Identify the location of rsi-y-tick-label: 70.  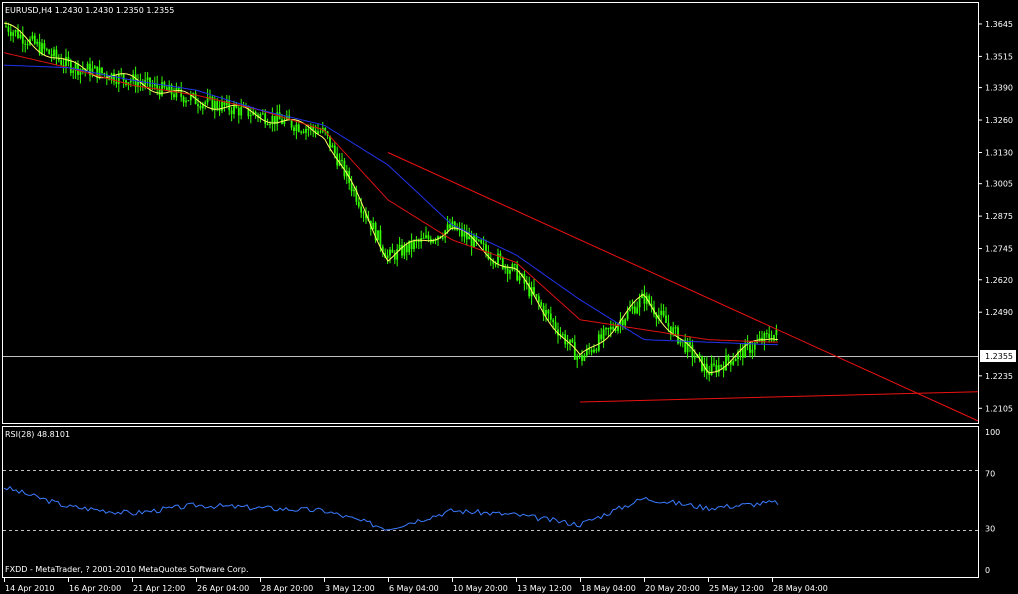
(990, 473).